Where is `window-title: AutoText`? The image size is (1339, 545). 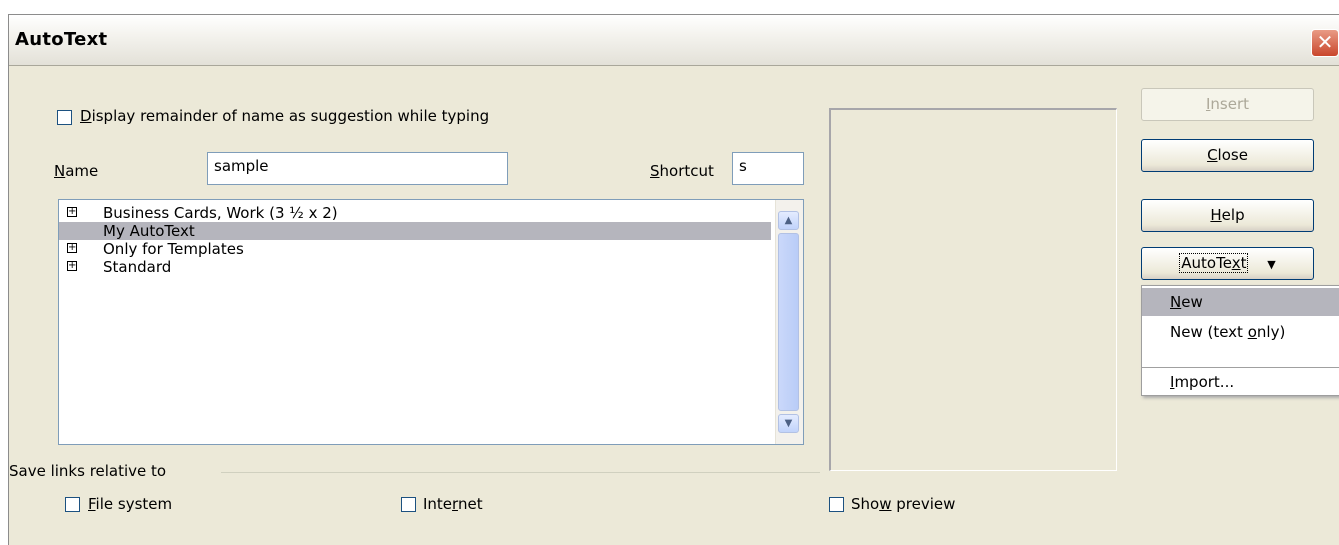
window-title: AutoText is located at coordinates (61, 39).